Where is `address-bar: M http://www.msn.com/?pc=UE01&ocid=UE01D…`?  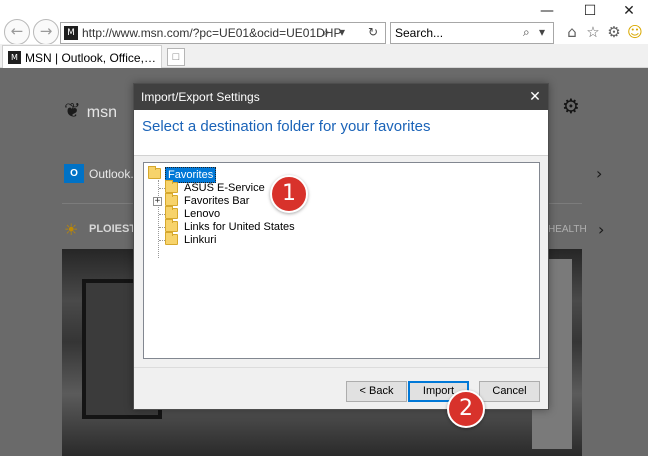
address-bar: M http://www.msn.com/?pc=UE01&ocid=UE01D… is located at coordinates (223, 33).